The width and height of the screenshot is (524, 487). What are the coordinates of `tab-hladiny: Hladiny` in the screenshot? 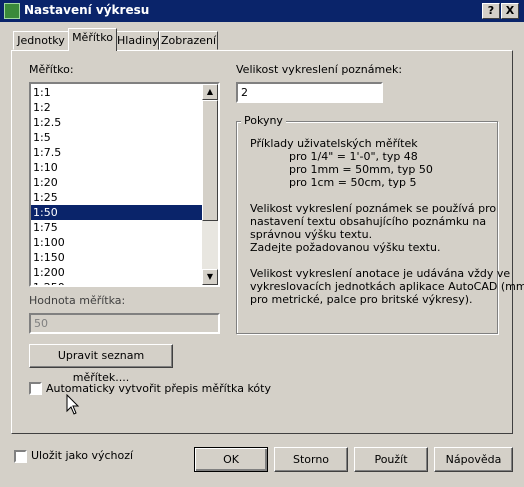 It's located at (137, 40).